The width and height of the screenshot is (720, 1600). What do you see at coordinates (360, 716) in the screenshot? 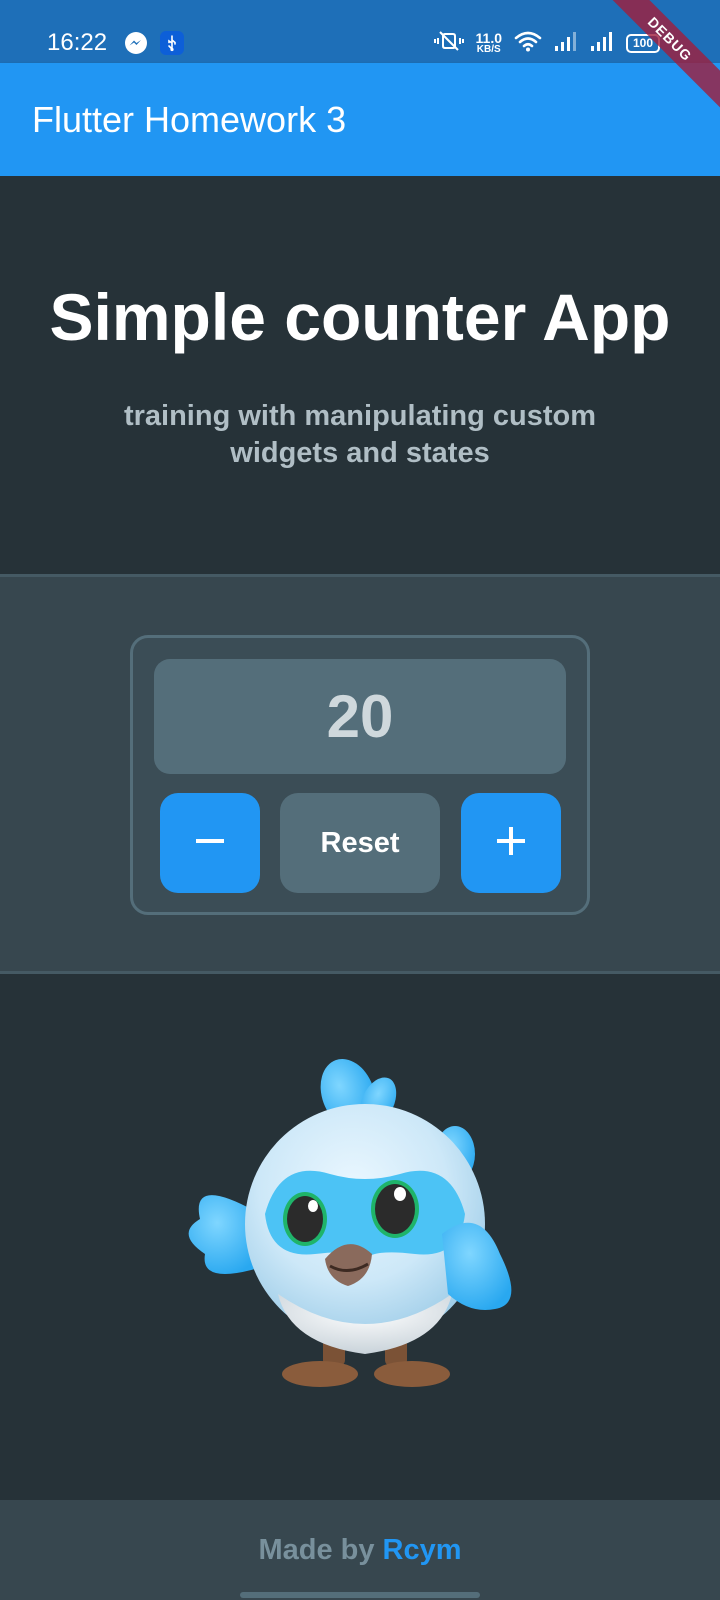
I see `counter-value: 20` at bounding box center [360, 716].